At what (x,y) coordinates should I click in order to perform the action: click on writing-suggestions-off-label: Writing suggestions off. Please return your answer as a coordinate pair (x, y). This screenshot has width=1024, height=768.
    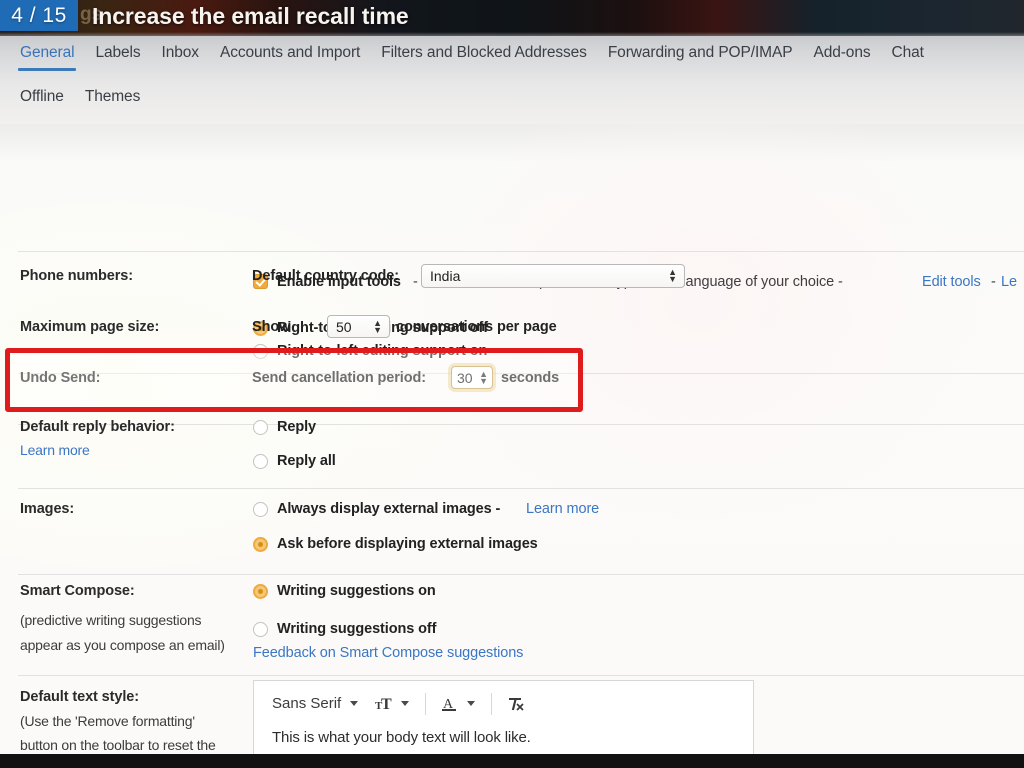
    Looking at the image, I should click on (357, 629).